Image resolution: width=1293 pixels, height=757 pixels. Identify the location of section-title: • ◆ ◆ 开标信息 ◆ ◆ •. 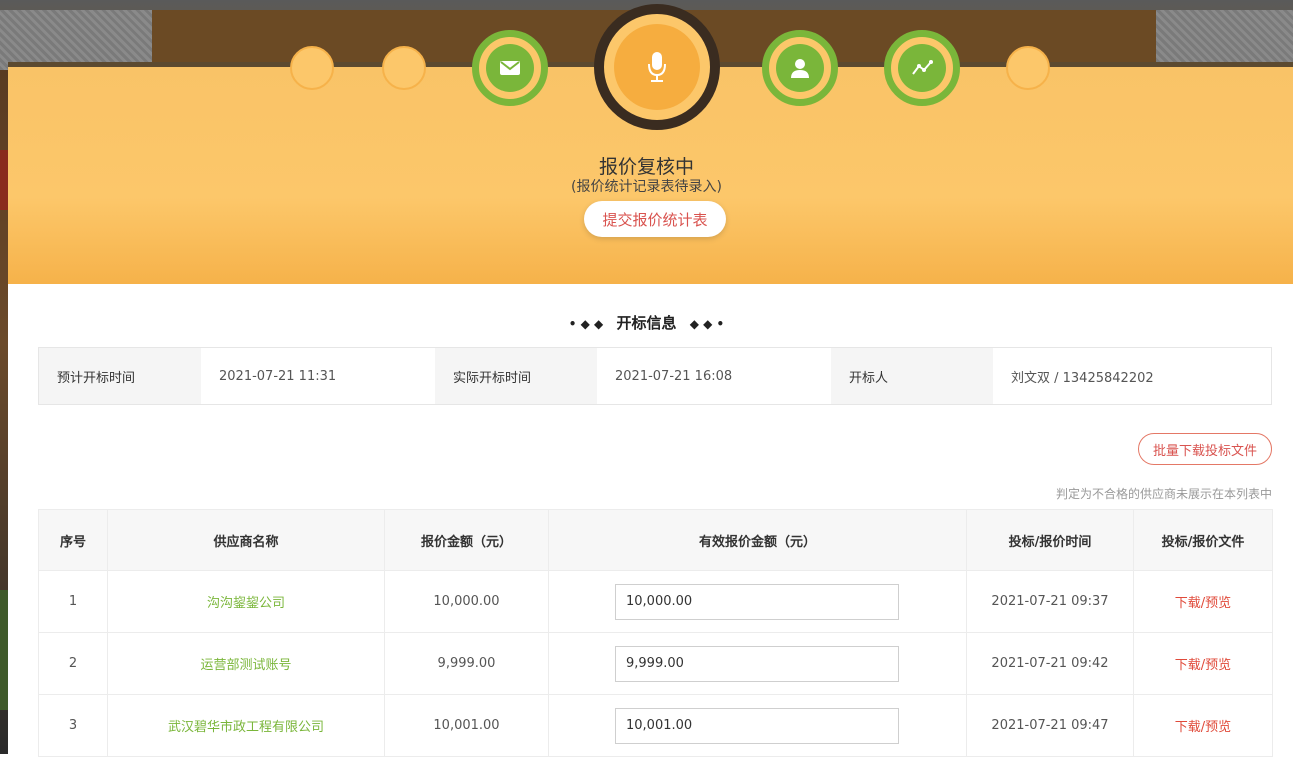
(646, 322).